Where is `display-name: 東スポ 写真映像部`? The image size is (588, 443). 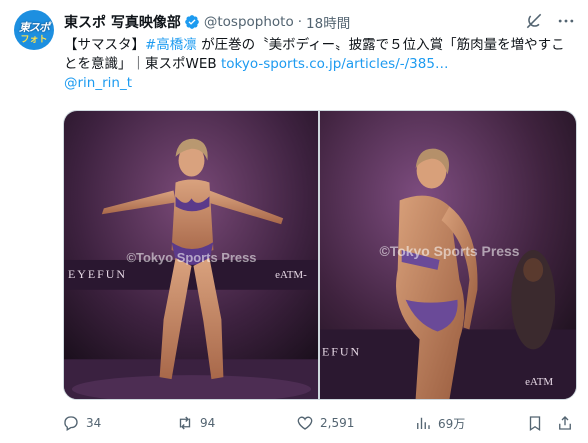 display-name: 東スポ 写真映像部 is located at coordinates (122, 22).